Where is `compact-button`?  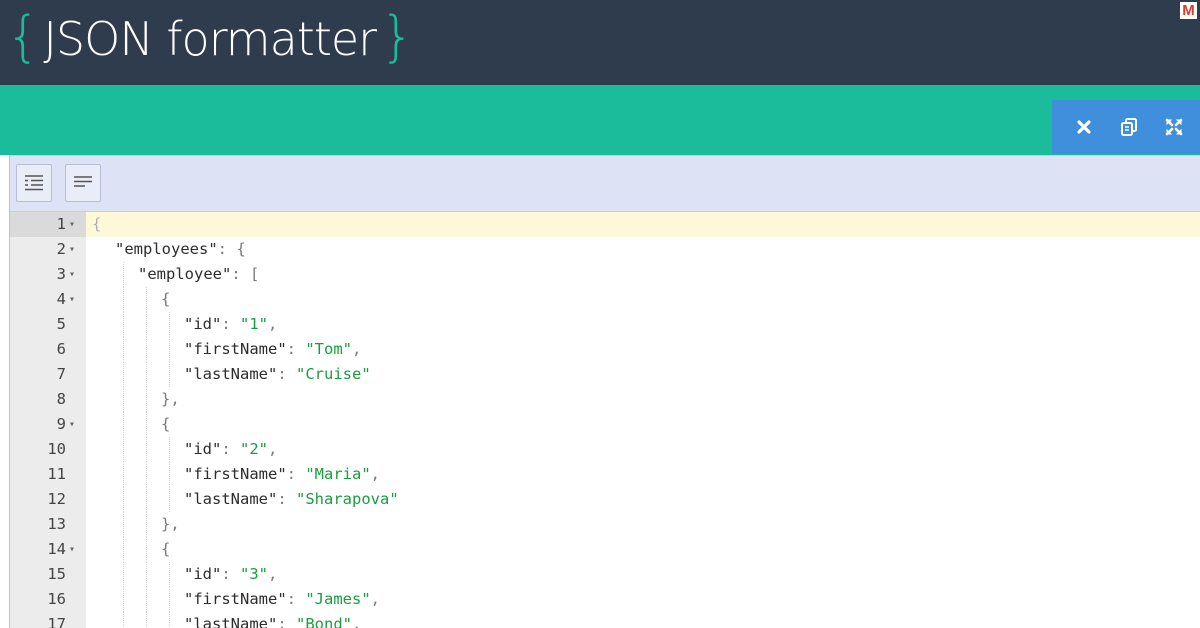 compact-button is located at coordinates (83, 183).